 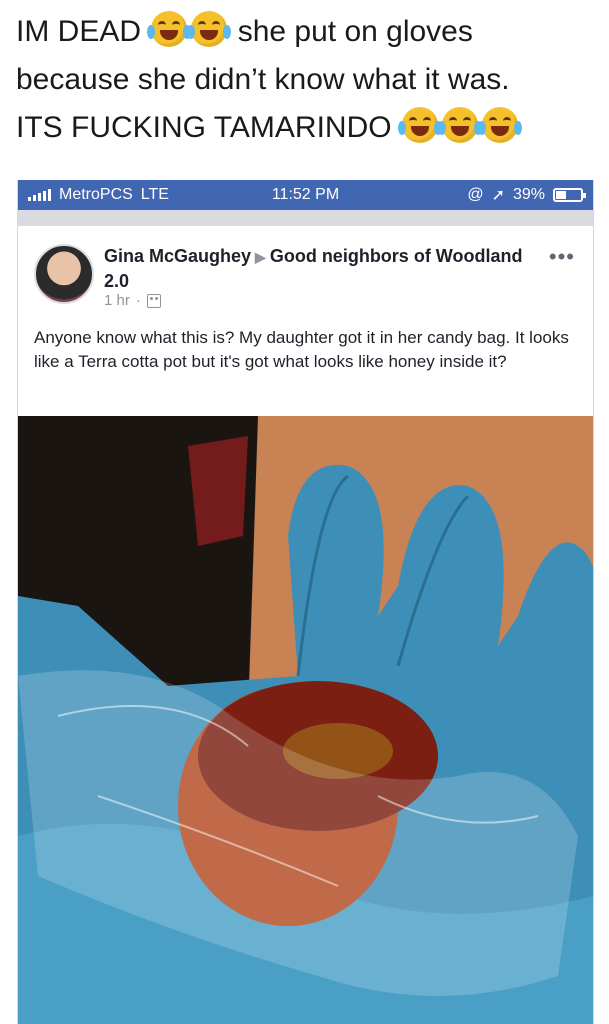 I want to click on tweet-line-1: IM DEAD she put on gloves, so click(x=306, y=32).